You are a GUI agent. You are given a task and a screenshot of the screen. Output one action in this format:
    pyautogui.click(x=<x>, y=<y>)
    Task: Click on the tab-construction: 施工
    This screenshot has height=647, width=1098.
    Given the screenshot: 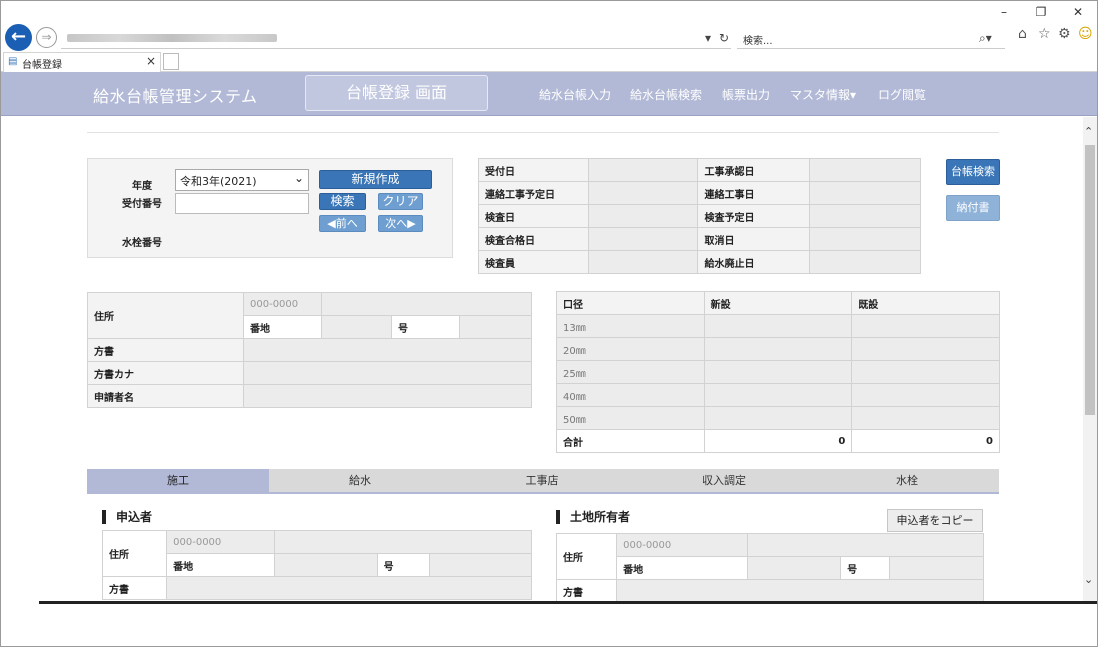 What is the action you would take?
    pyautogui.click(x=178, y=481)
    